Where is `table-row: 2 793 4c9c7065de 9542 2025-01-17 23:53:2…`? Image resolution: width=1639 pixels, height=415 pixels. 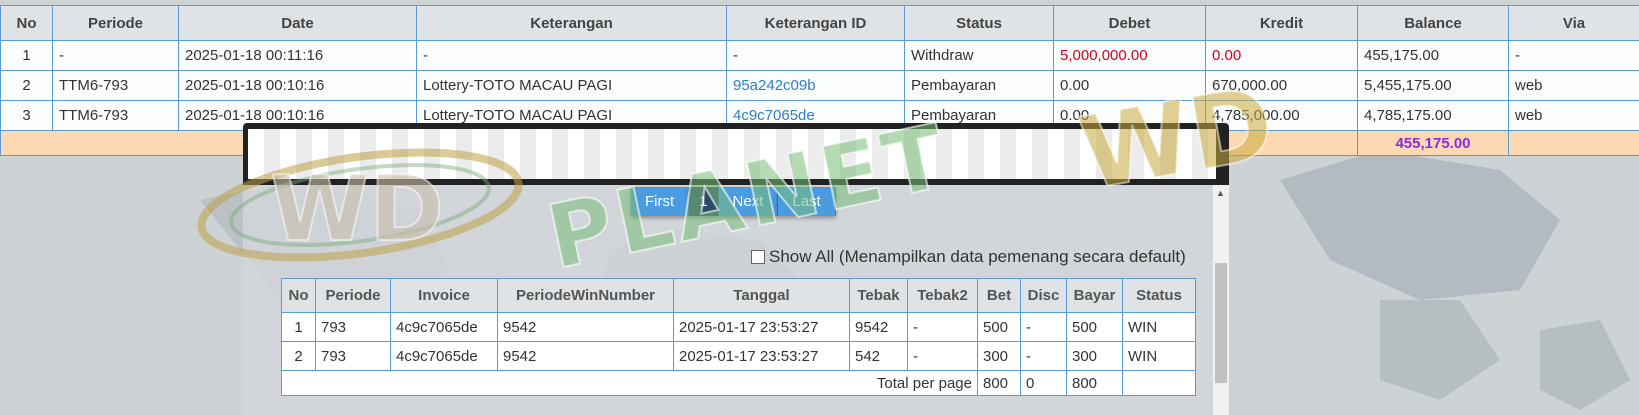
table-row: 2 793 4c9c7065de 9542 2025-01-17 23:53:2… is located at coordinates (738, 356).